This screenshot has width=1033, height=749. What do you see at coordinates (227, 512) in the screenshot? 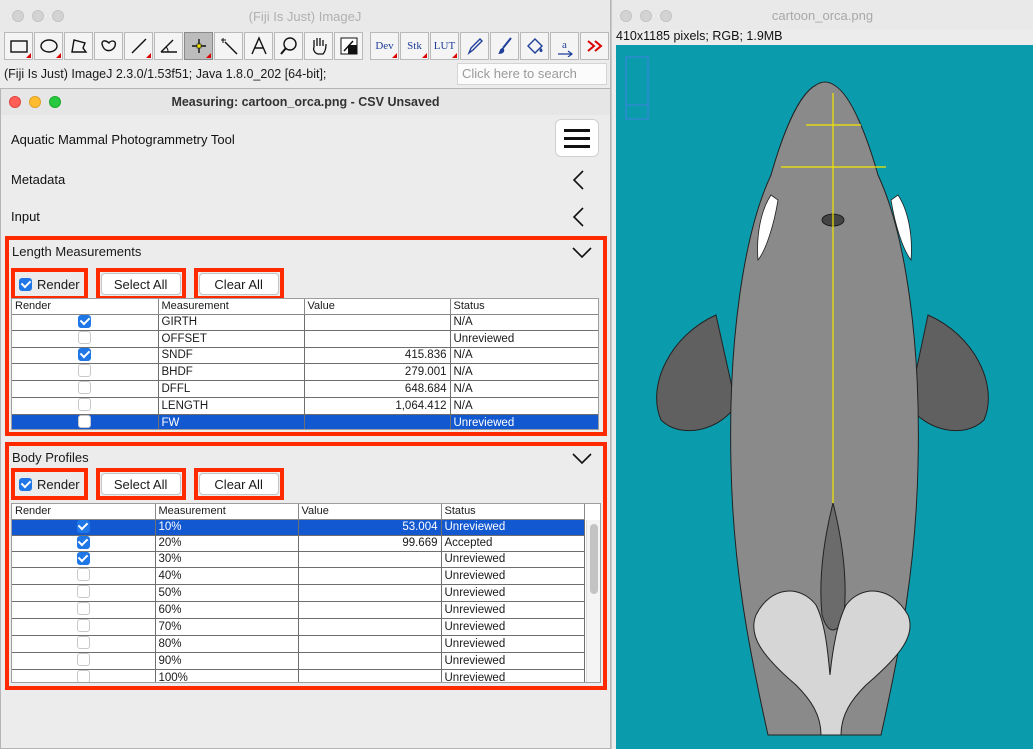
I see `column-header-measurement: Measurement` at bounding box center [227, 512].